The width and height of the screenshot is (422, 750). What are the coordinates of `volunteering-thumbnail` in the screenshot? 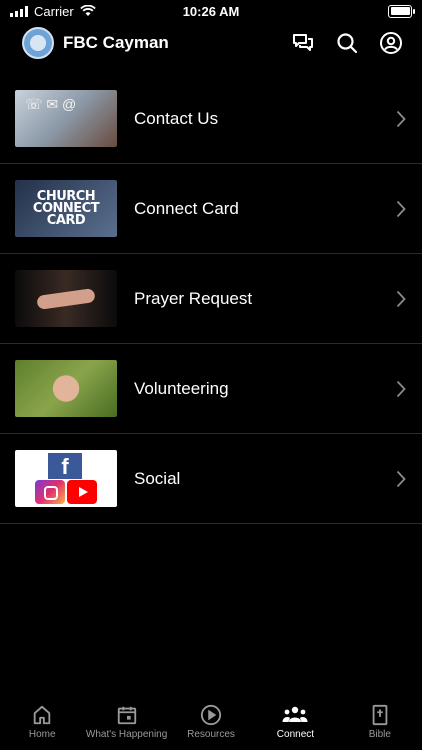 It's located at (66, 388).